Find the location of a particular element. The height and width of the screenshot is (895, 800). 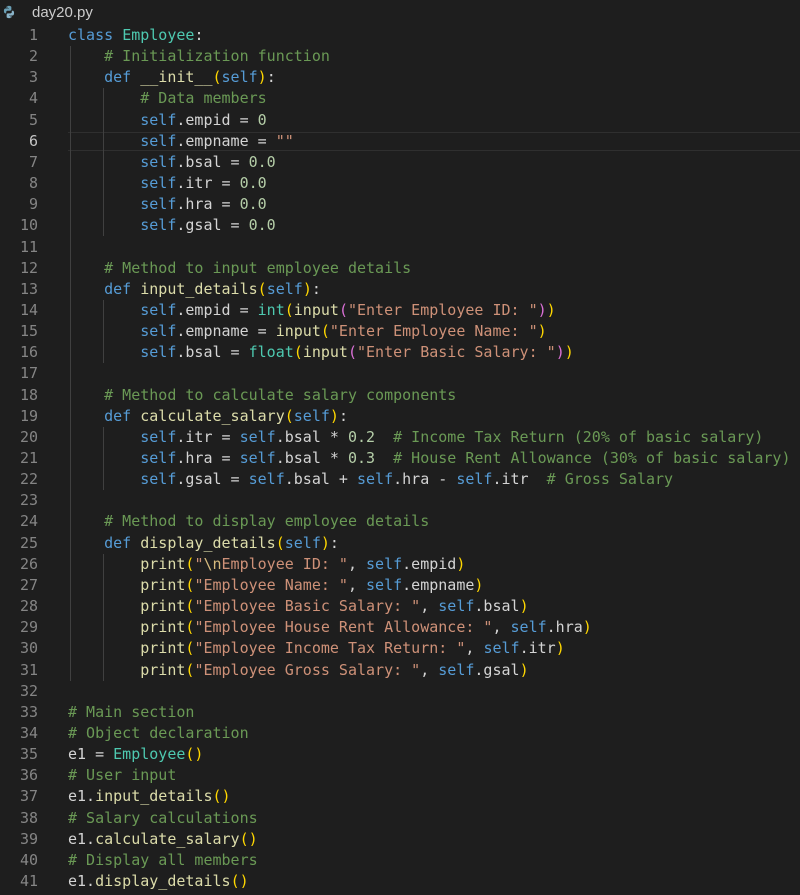

code-token: Employee is located at coordinates (149, 754).